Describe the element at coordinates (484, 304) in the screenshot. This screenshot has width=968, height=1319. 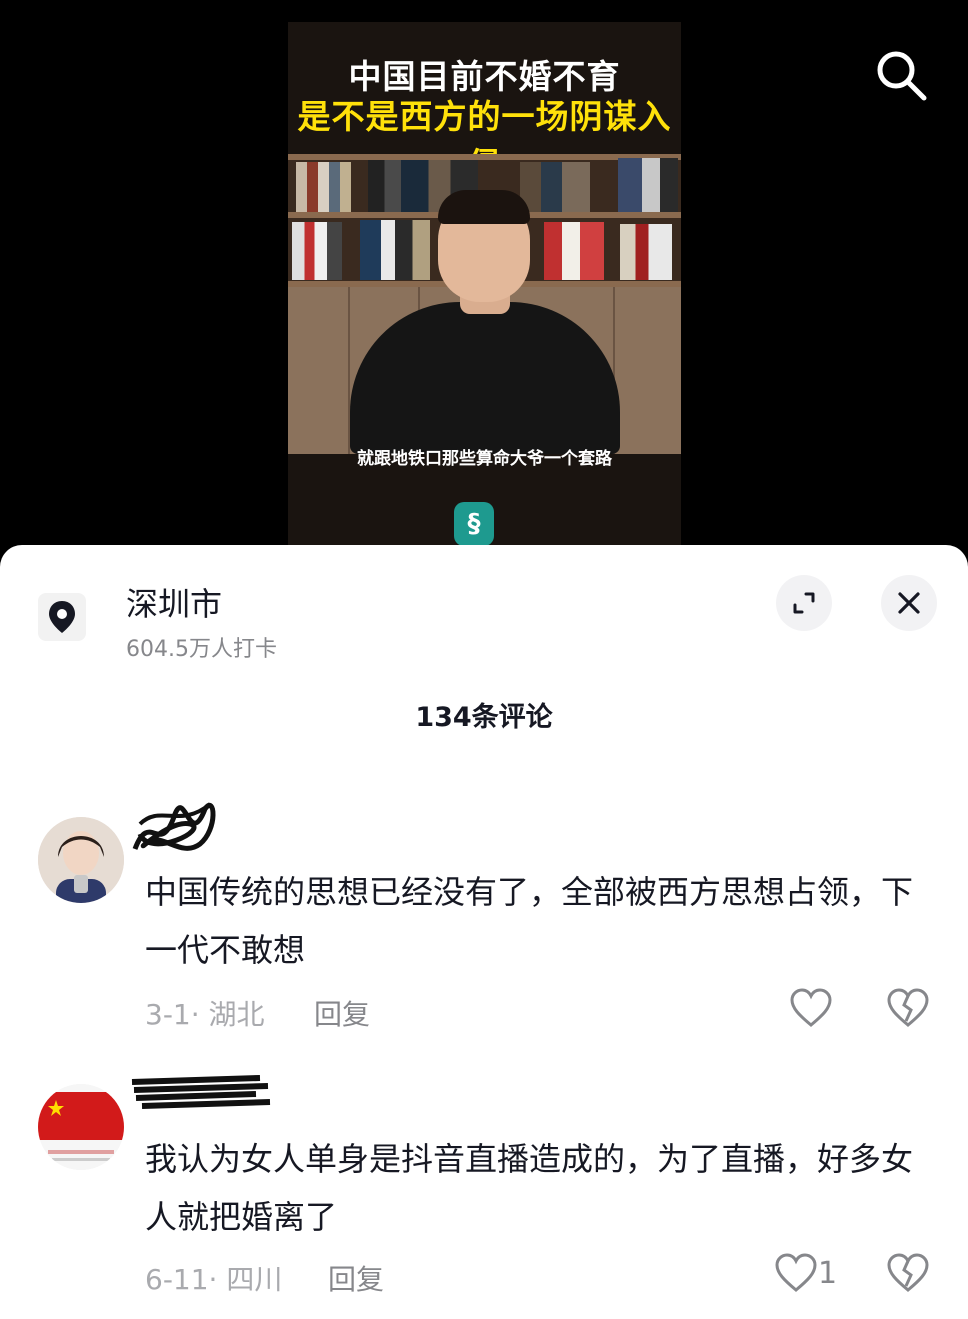
I see `video-scene` at that location.